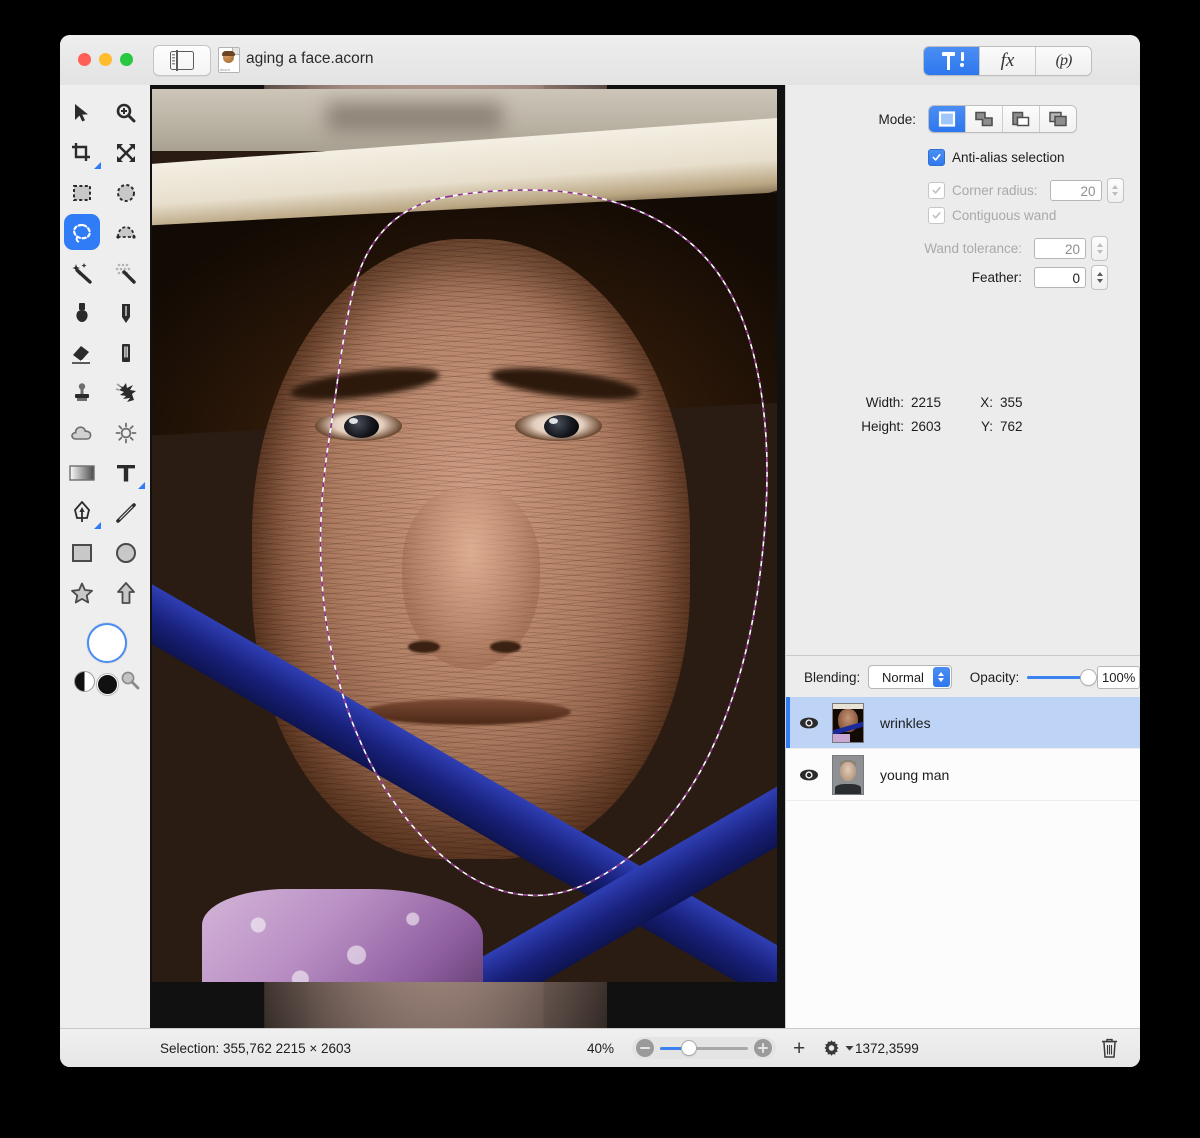  I want to click on polygon-select-tool, so click(126, 233).